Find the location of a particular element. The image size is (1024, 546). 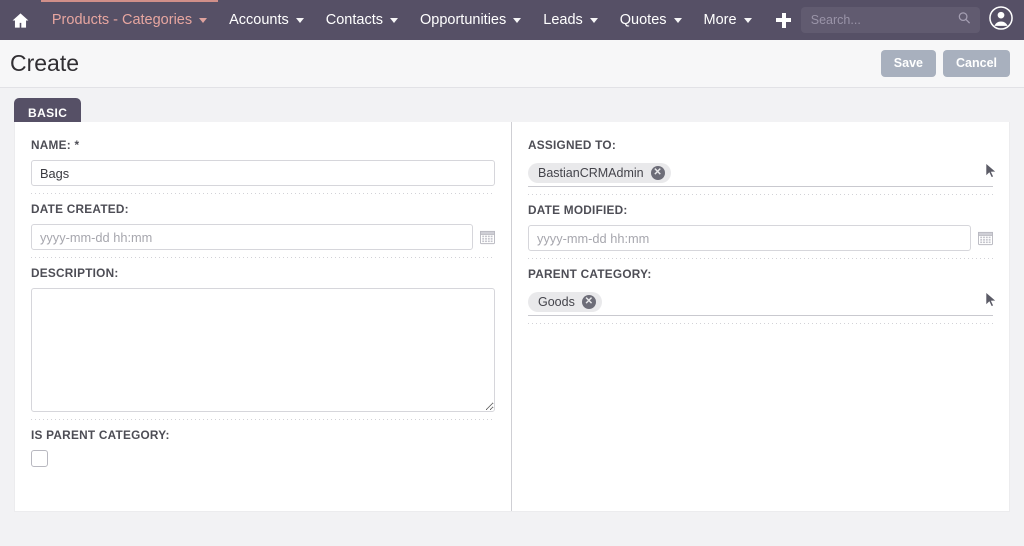

field-description: DESCRIPTION: is located at coordinates (263, 343).